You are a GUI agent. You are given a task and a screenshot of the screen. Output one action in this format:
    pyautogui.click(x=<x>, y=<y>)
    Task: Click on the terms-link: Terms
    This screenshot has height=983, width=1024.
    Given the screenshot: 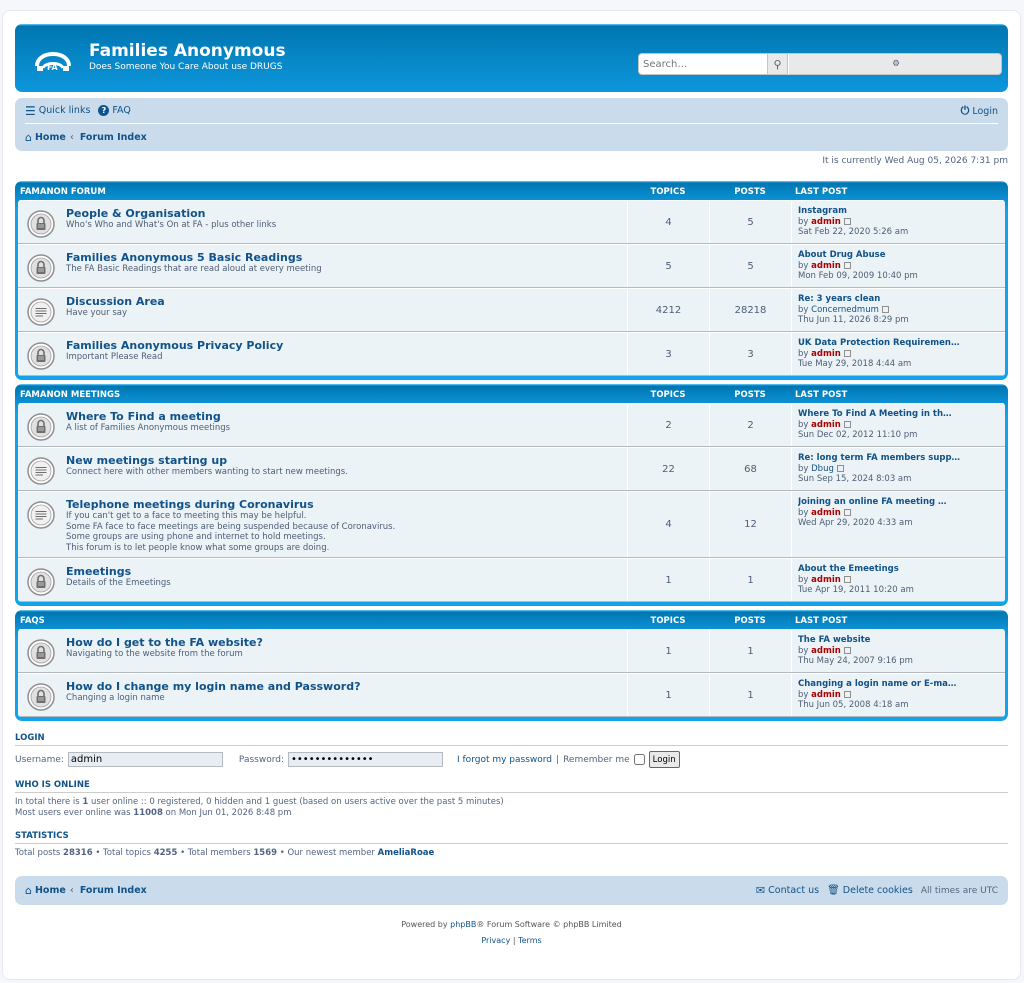 What is the action you would take?
    pyautogui.click(x=530, y=940)
    